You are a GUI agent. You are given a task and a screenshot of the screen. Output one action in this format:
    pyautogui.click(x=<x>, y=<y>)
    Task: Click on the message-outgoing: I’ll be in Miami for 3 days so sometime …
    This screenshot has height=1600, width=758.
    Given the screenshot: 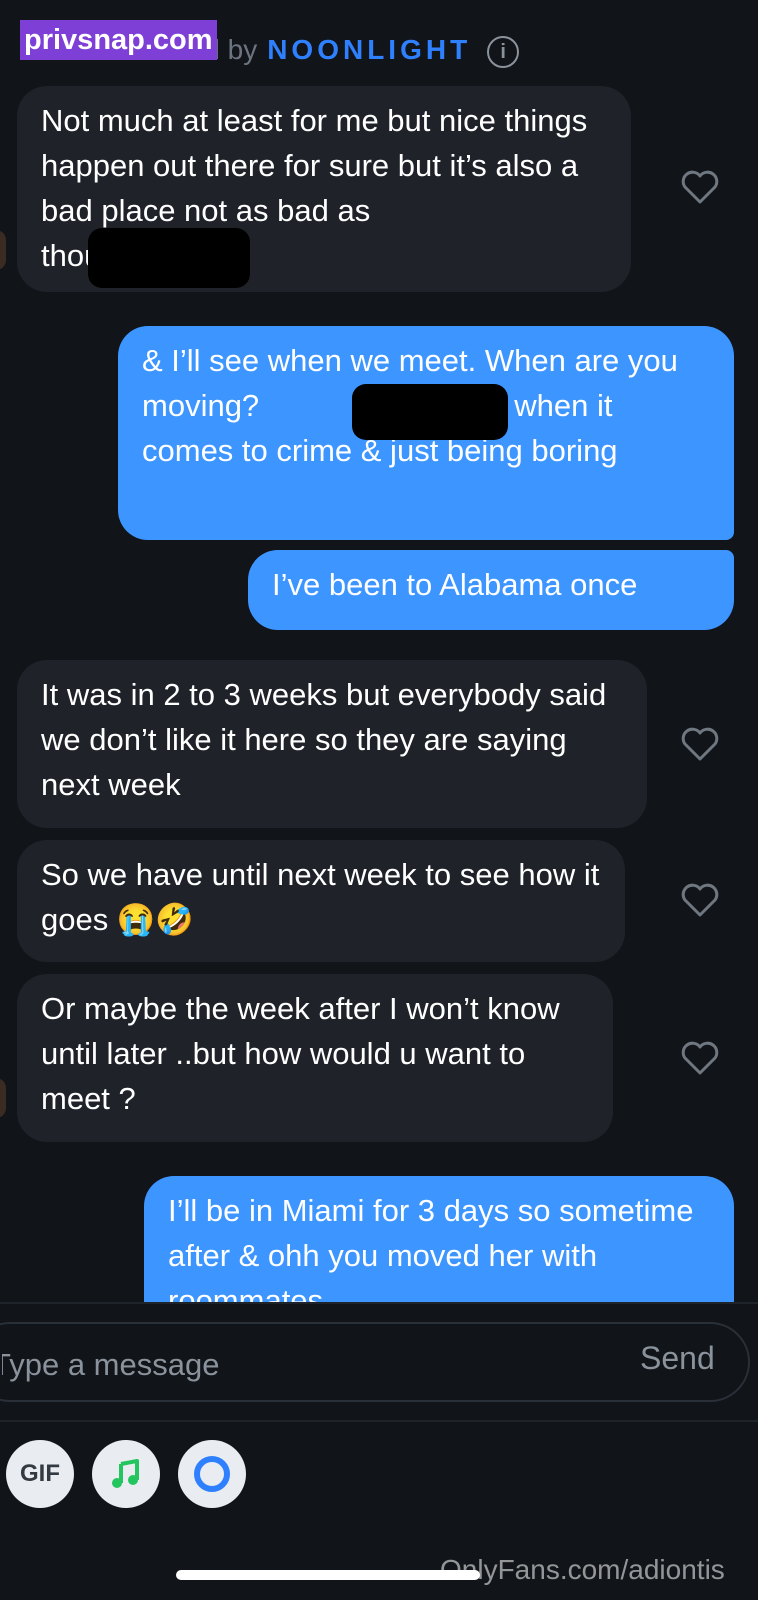 What is the action you would take?
    pyautogui.click(x=439, y=1239)
    